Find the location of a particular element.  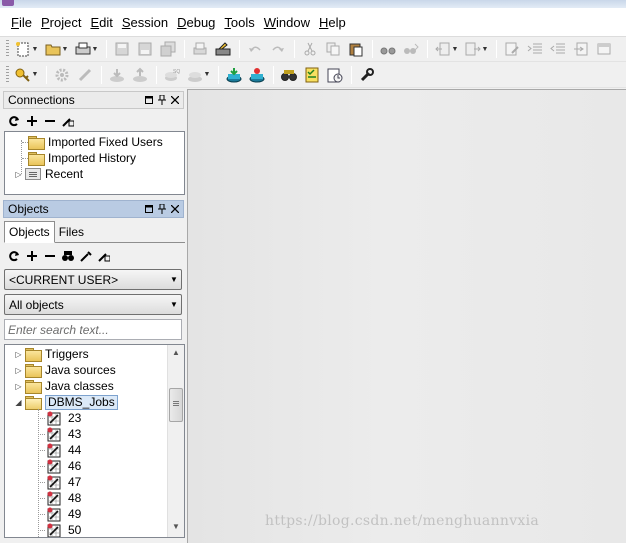

menu-window: Window is located at coordinates (287, 23).